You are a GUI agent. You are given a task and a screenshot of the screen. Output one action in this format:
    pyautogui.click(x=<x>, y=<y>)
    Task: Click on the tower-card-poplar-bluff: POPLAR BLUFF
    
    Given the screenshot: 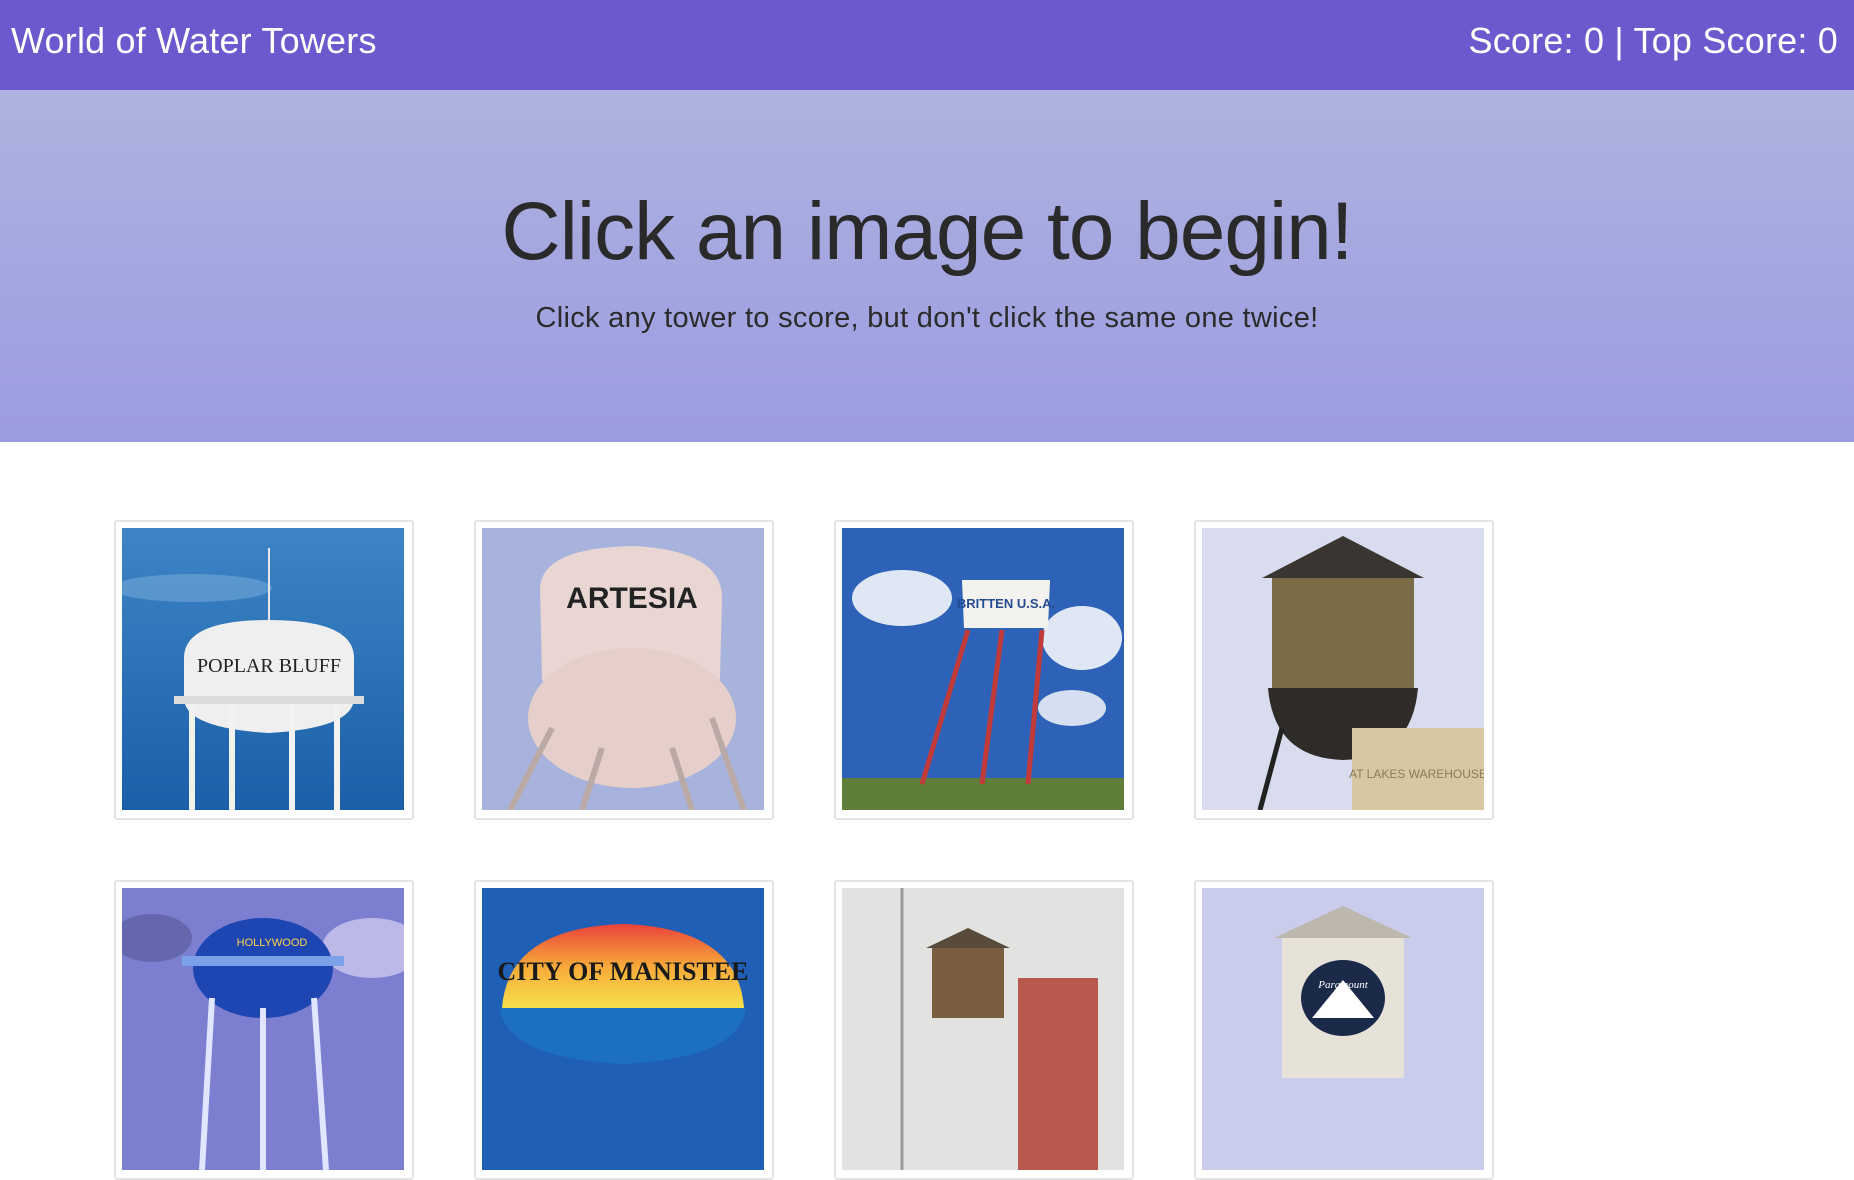 What is the action you would take?
    pyautogui.click(x=264, y=670)
    